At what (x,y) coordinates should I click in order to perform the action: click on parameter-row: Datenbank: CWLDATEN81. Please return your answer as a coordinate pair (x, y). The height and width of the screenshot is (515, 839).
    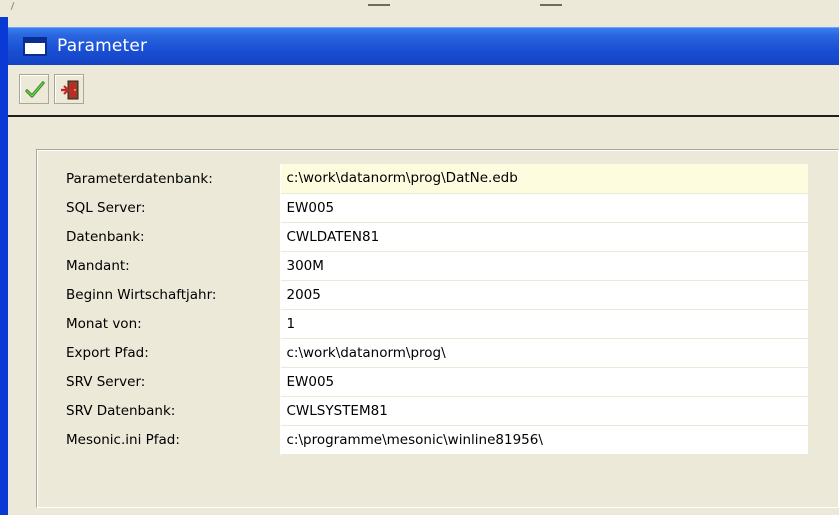
    Looking at the image, I should click on (434, 237).